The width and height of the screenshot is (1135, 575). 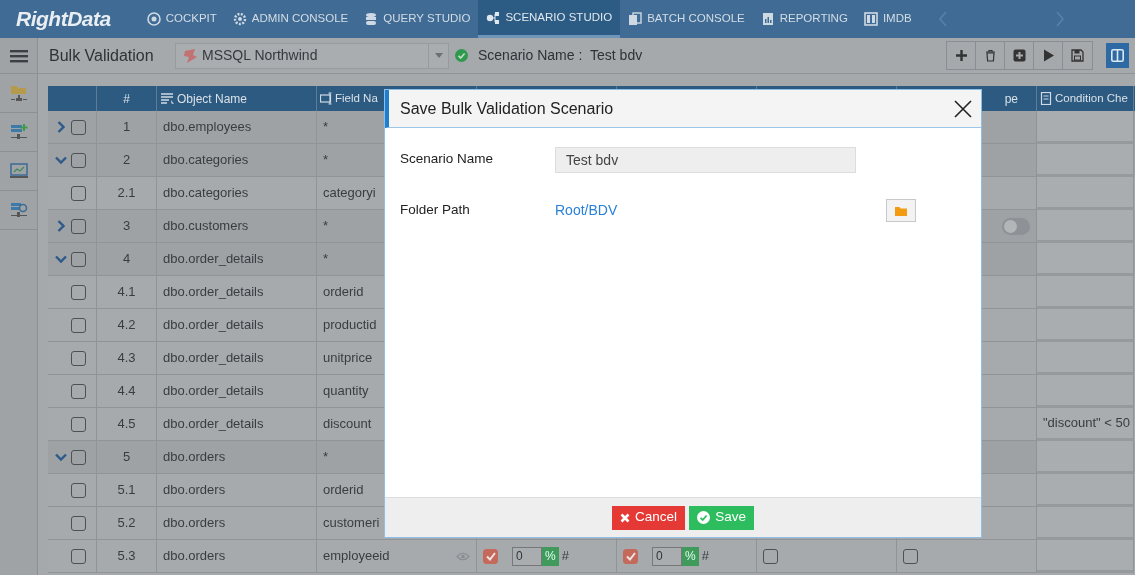 What do you see at coordinates (326, 98) in the screenshot?
I see `field-icon` at bounding box center [326, 98].